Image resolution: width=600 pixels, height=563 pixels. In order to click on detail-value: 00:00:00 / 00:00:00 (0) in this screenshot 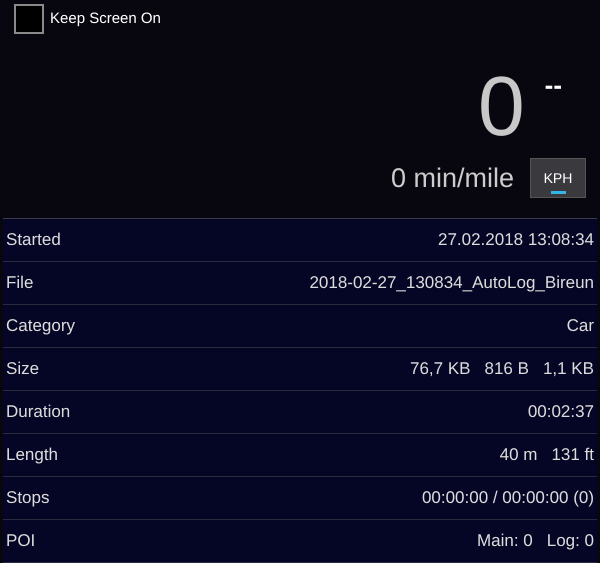, I will do `click(508, 498)`.